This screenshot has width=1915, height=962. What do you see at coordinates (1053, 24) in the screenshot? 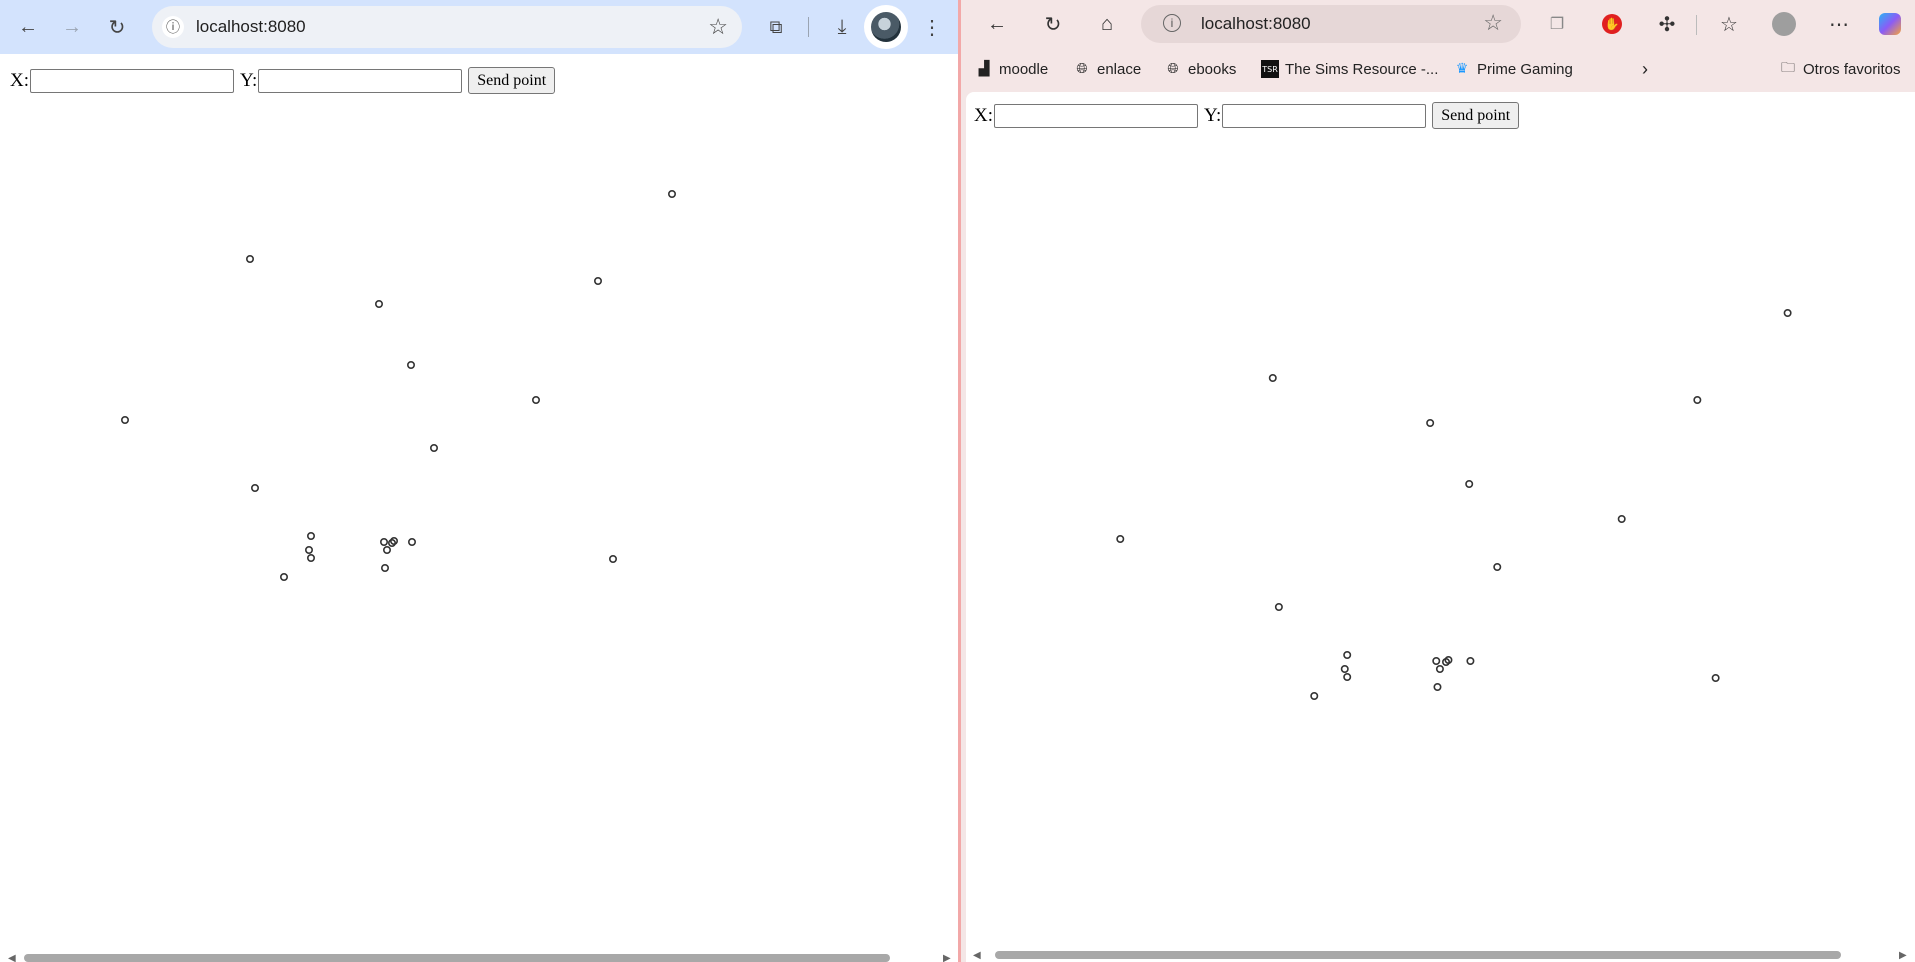
I see `reload-icon: ↻` at bounding box center [1053, 24].